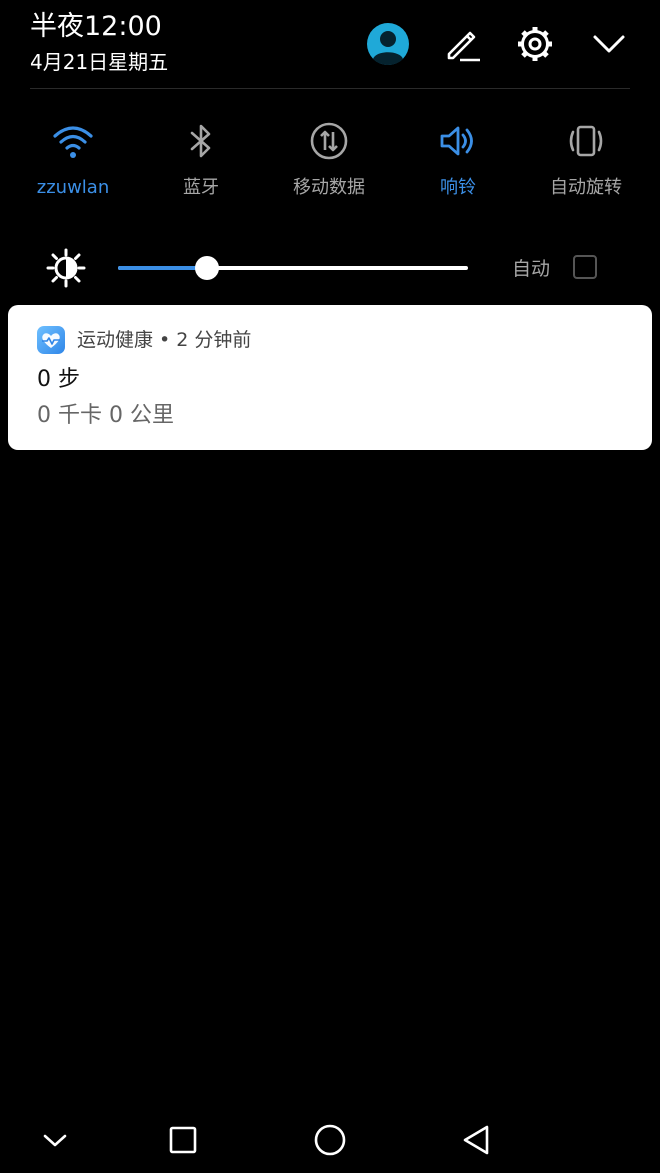 The height and width of the screenshot is (1173, 660). Describe the element at coordinates (330, 377) in the screenshot. I see `health-notification: 运动健康 • 2 分钟前 0 步 0 千卡 0 公里` at that location.